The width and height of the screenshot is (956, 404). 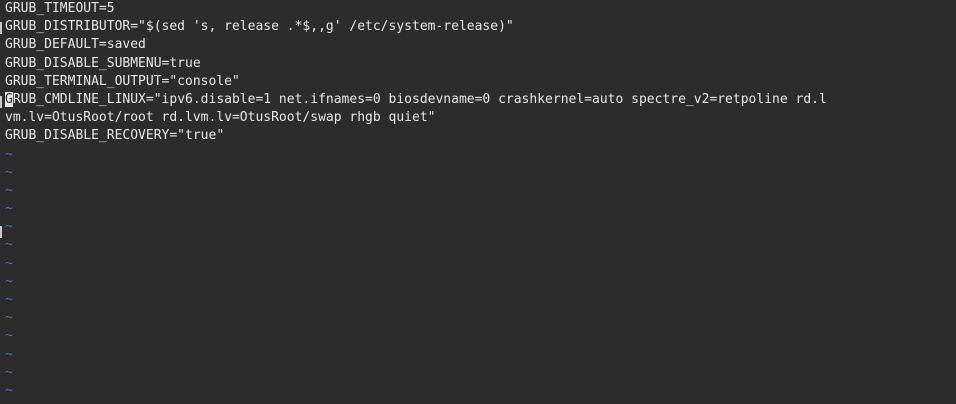 I want to click on window-left-edge, so click(x=1, y=202).